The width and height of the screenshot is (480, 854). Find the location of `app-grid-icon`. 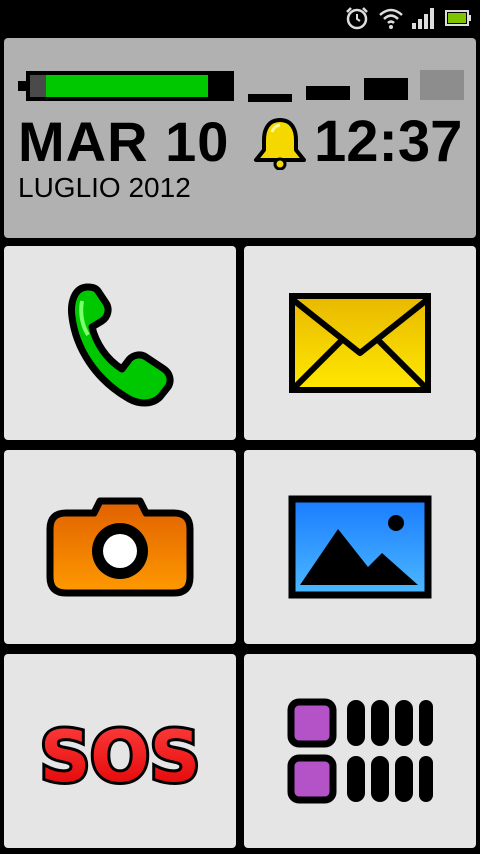

app-grid-icon is located at coordinates (360, 751).